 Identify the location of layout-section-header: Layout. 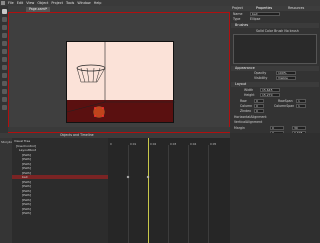
(275, 84).